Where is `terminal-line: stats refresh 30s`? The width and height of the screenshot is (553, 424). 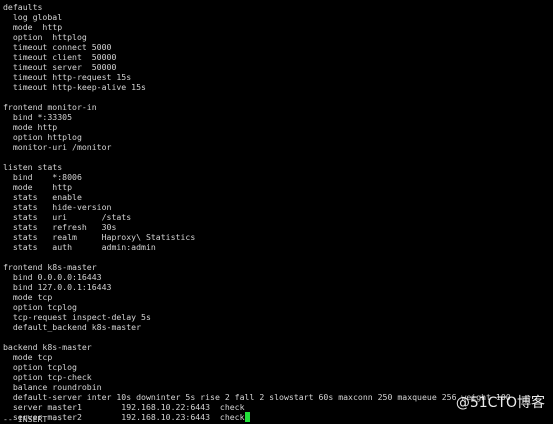
terminal-line: stats refresh 30s is located at coordinates (60, 227).